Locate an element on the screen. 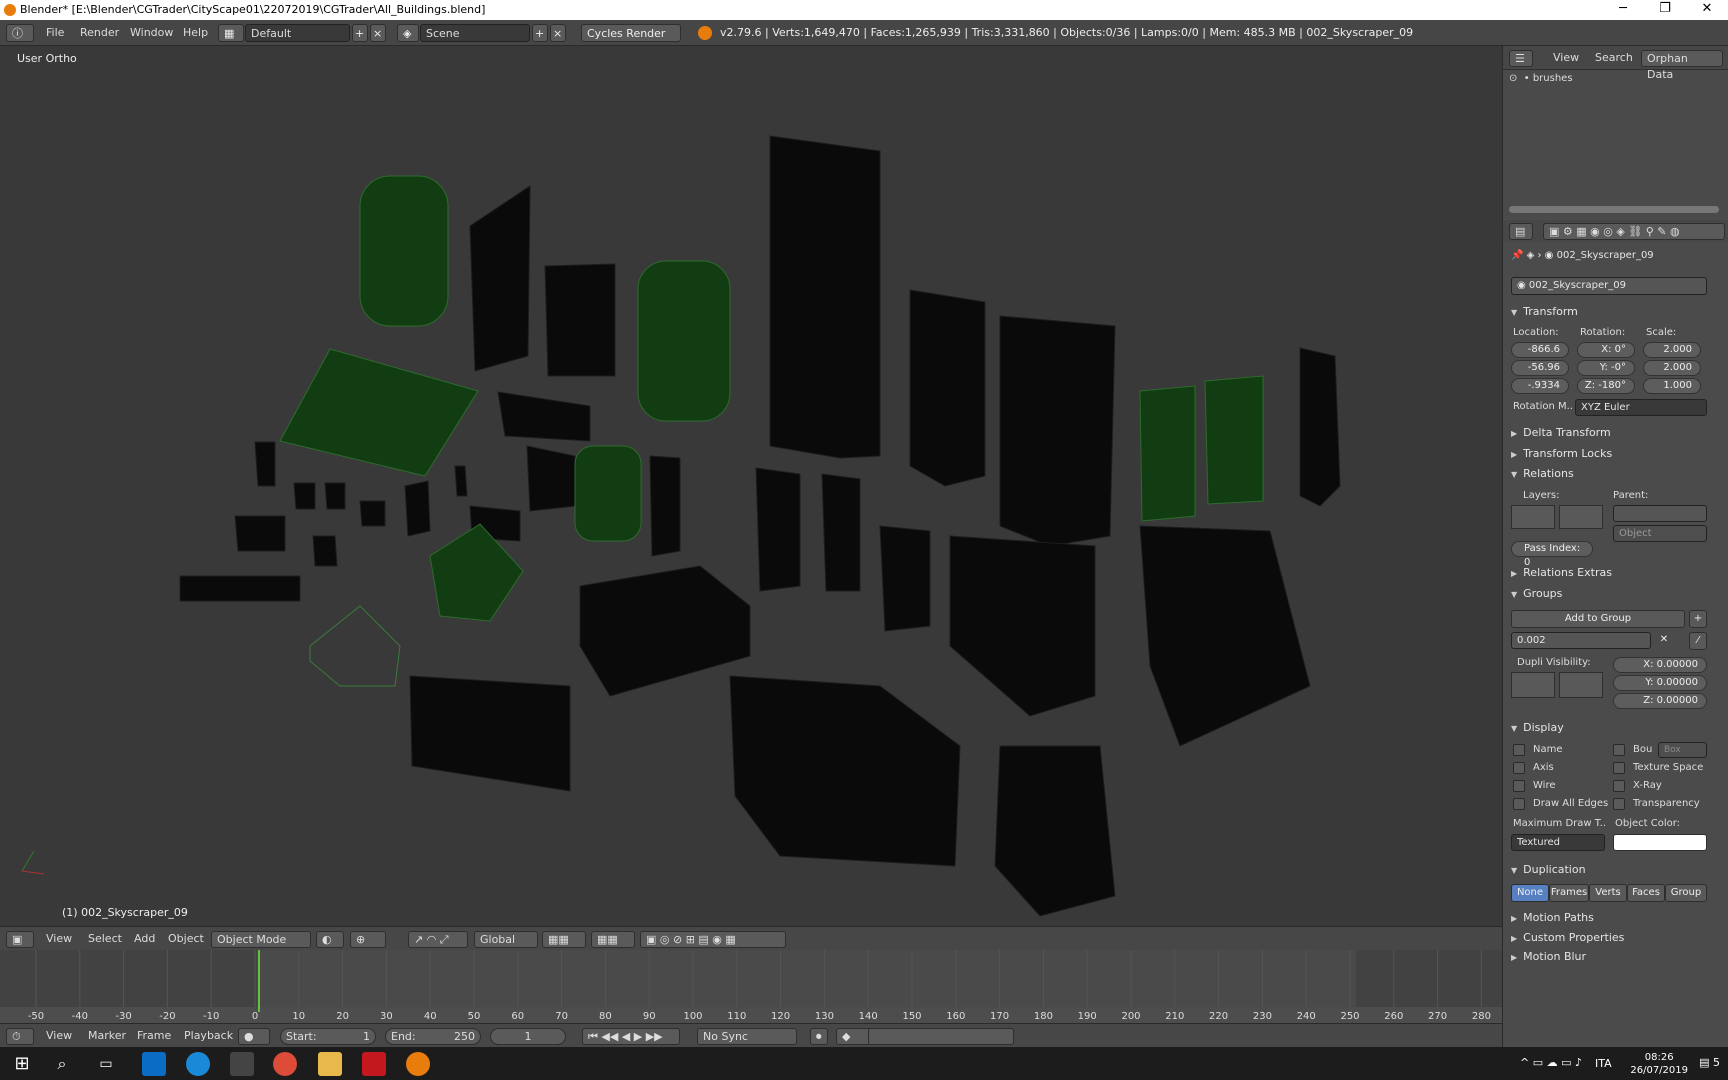 This screenshot has height=1080, width=1728. render-engine-dropdown: Cycles Render is located at coordinates (631, 33).